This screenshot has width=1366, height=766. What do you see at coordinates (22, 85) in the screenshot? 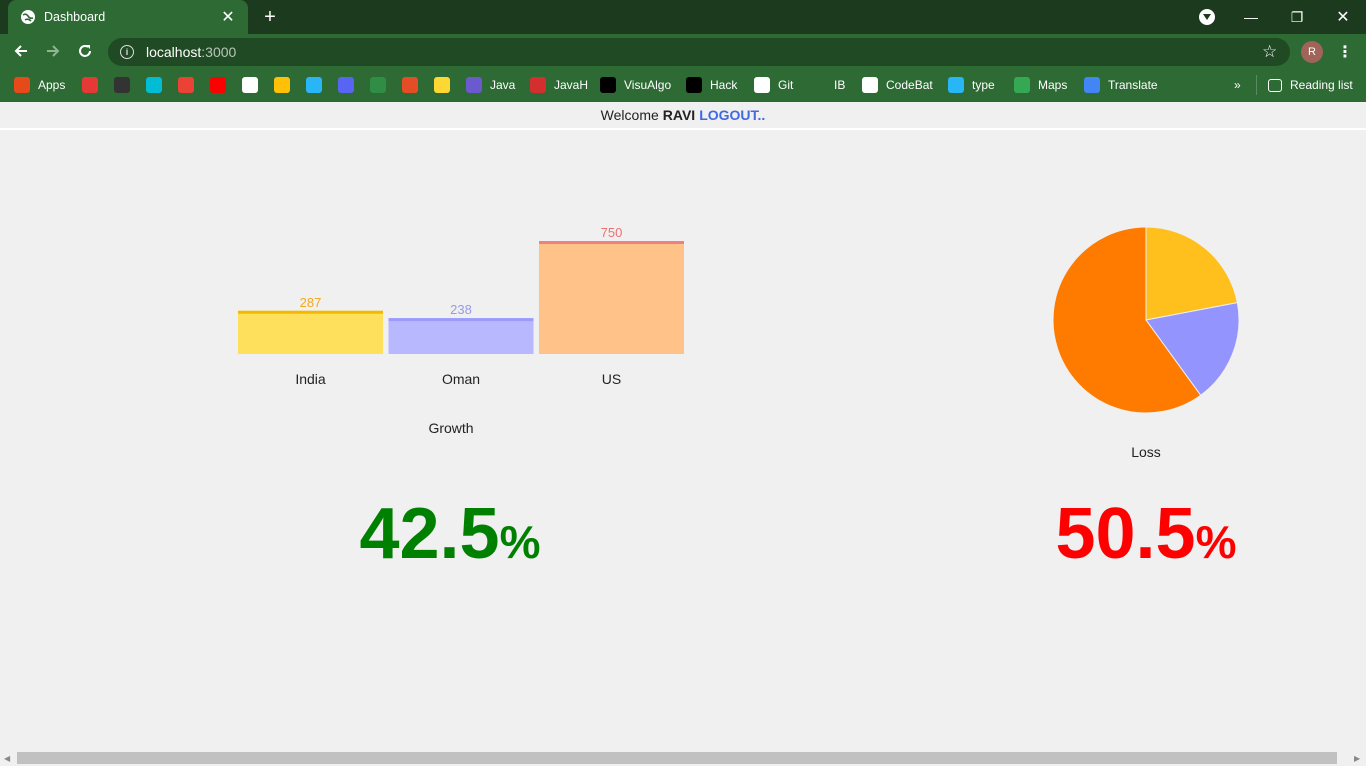
I see `apps-grid-icon` at bounding box center [22, 85].